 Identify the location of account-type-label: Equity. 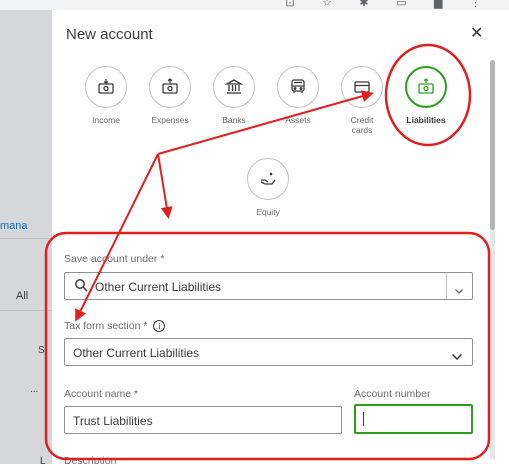
(268, 212).